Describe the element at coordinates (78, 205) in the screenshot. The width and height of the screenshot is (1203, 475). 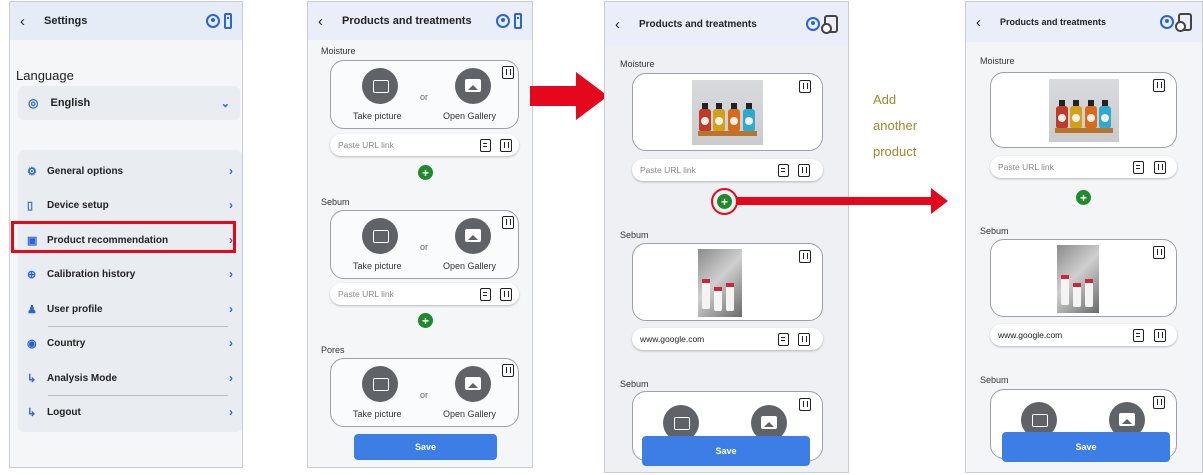
I see `menu-item-label: Device setup` at that location.